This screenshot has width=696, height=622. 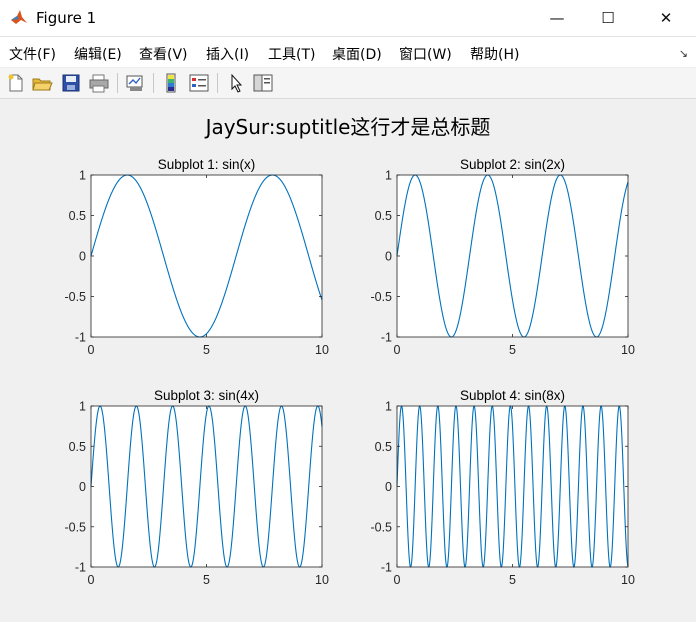 I want to click on close-icon: ✕, so click(x=666, y=18).